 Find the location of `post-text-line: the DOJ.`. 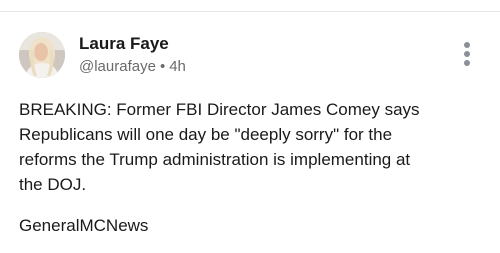

post-text-line: the DOJ. is located at coordinates (53, 184).